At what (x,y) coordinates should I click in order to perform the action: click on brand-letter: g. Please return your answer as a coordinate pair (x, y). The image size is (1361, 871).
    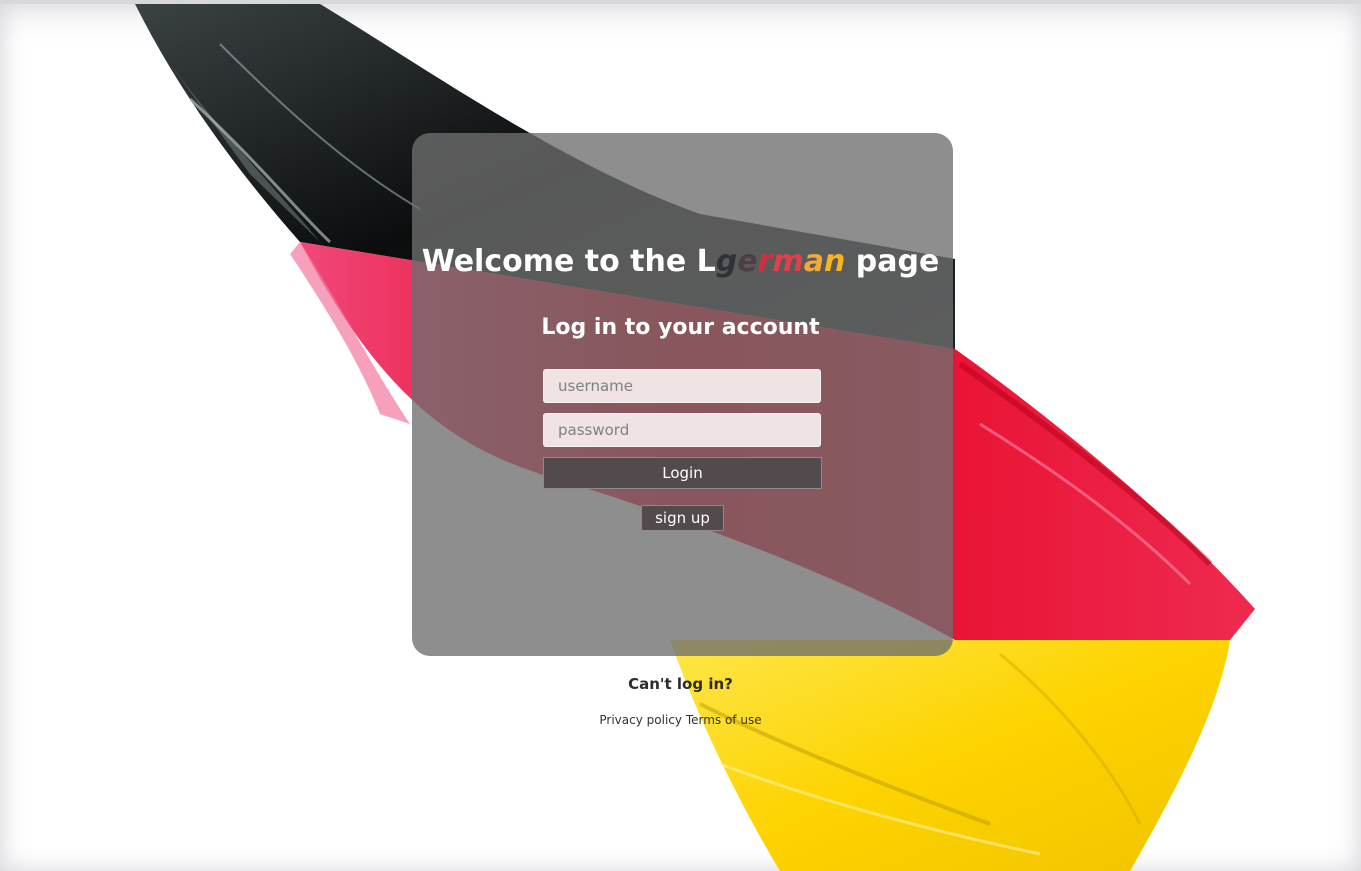
    Looking at the image, I should click on (726, 261).